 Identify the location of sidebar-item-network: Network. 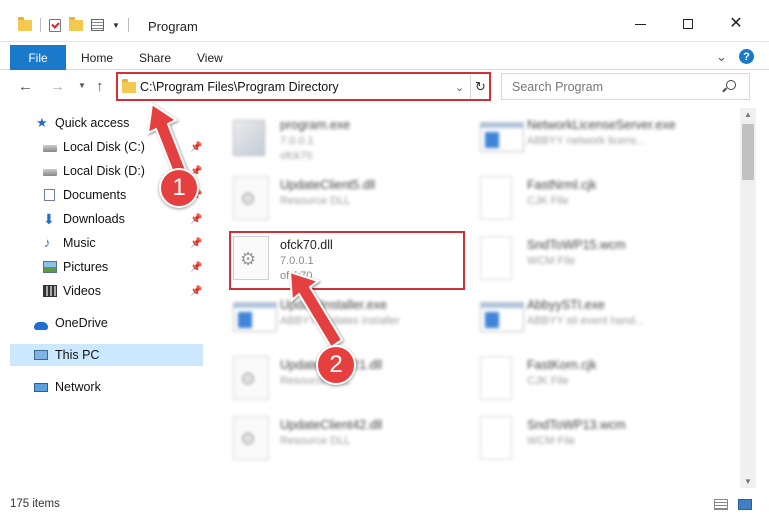
(106, 387).